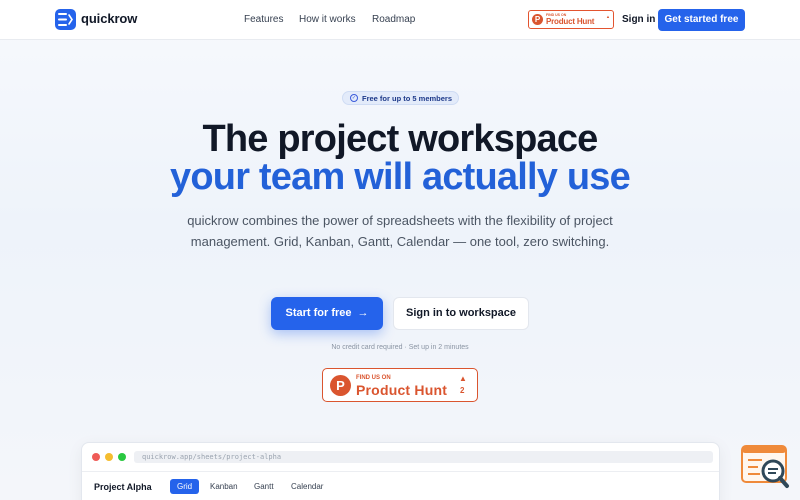 The width and height of the screenshot is (800, 500). I want to click on tab-gantt: Gantt, so click(264, 486).